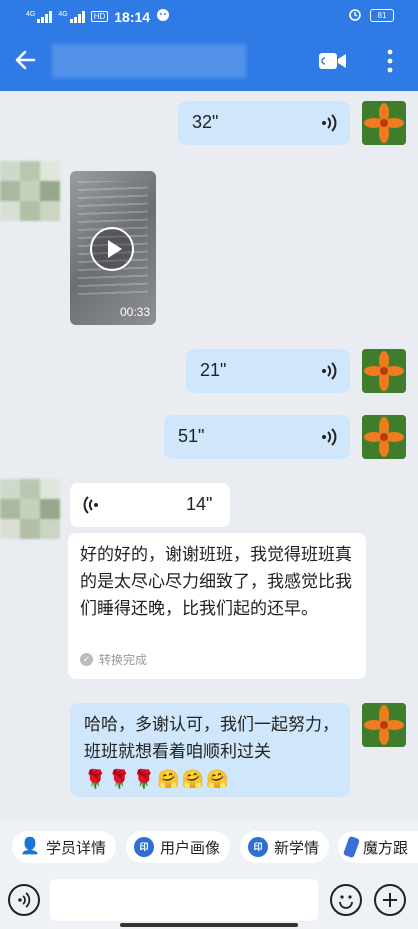 The height and width of the screenshot is (929, 418). Describe the element at coordinates (76, 848) in the screenshot. I see `chip-label: 学员详情` at that location.